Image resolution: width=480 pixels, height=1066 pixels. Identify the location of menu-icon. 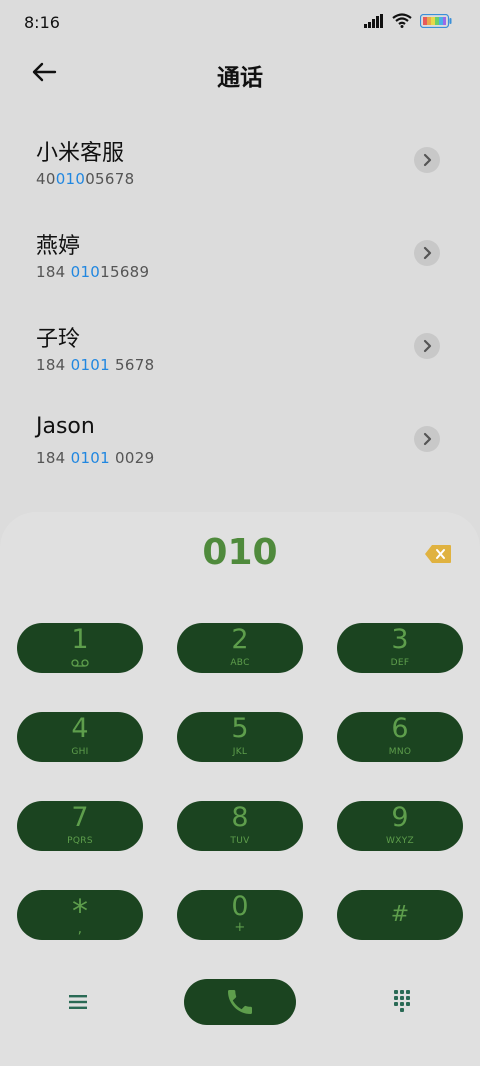
(78, 1002).